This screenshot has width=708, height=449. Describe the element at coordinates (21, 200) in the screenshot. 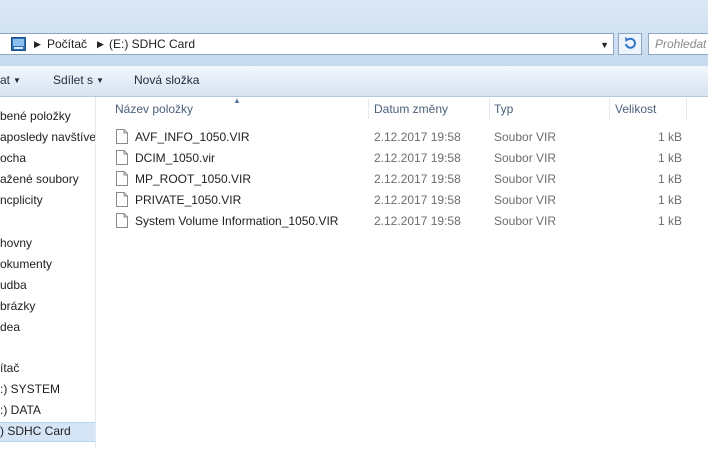

I see `nav-item-ncplicity: ncplicity` at that location.